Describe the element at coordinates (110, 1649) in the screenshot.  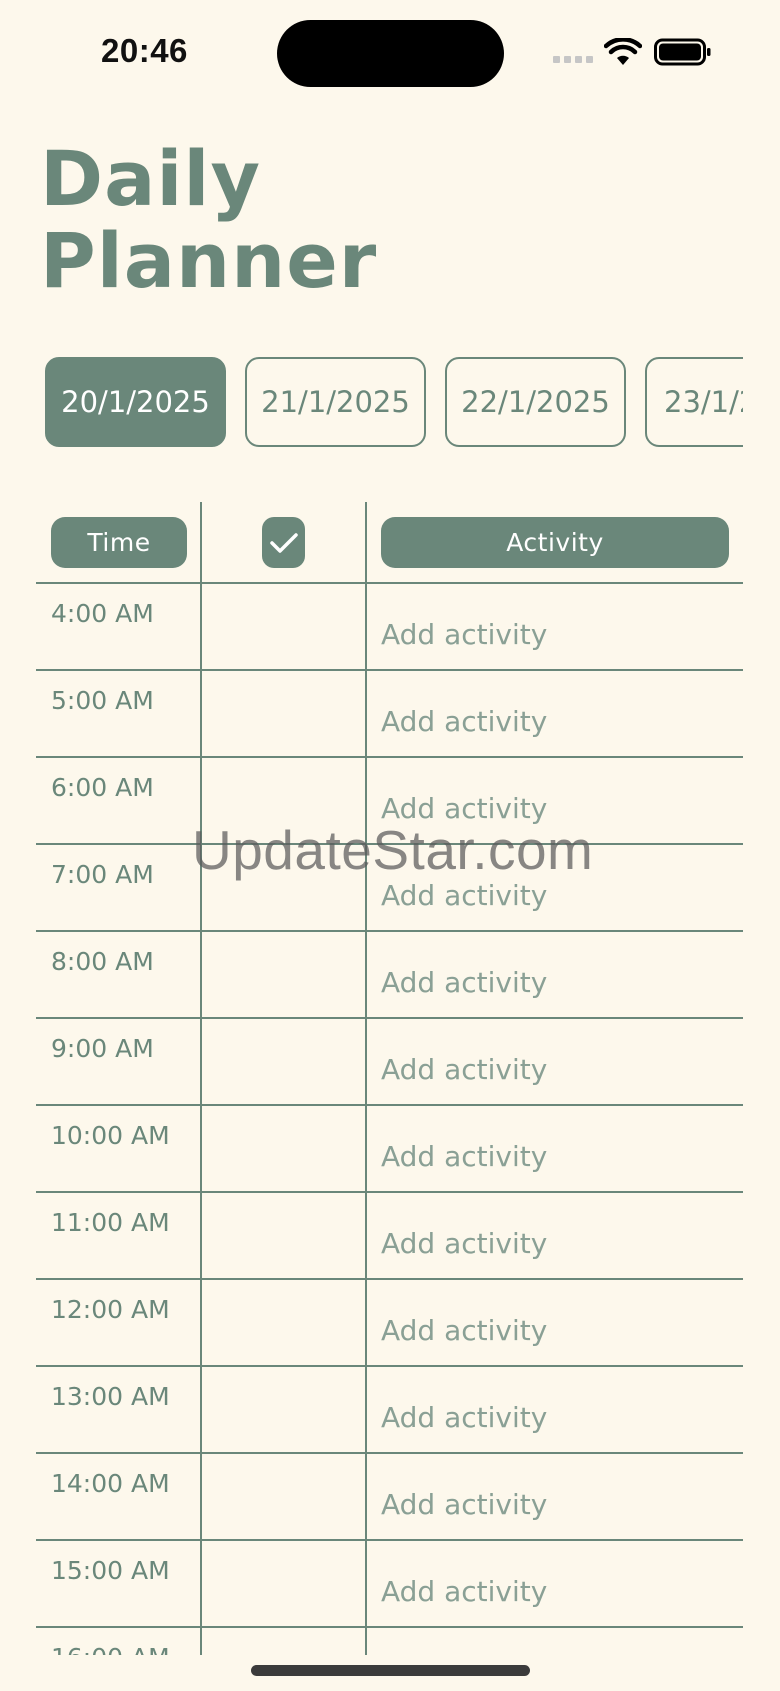
I see `row-time: 16:00 AM` at that location.